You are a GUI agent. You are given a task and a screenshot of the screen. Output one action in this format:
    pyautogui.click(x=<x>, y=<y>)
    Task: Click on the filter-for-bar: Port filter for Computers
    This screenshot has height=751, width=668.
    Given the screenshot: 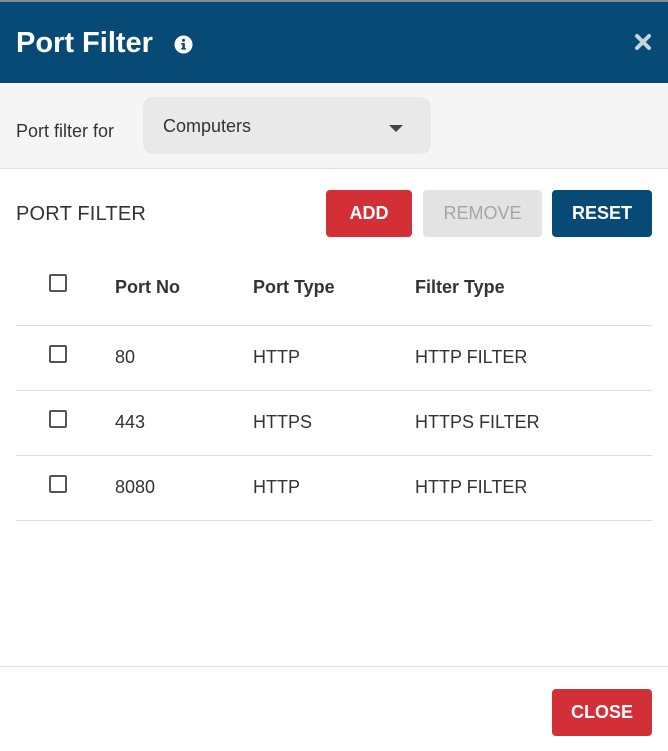 What is the action you would take?
    pyautogui.click(x=334, y=126)
    